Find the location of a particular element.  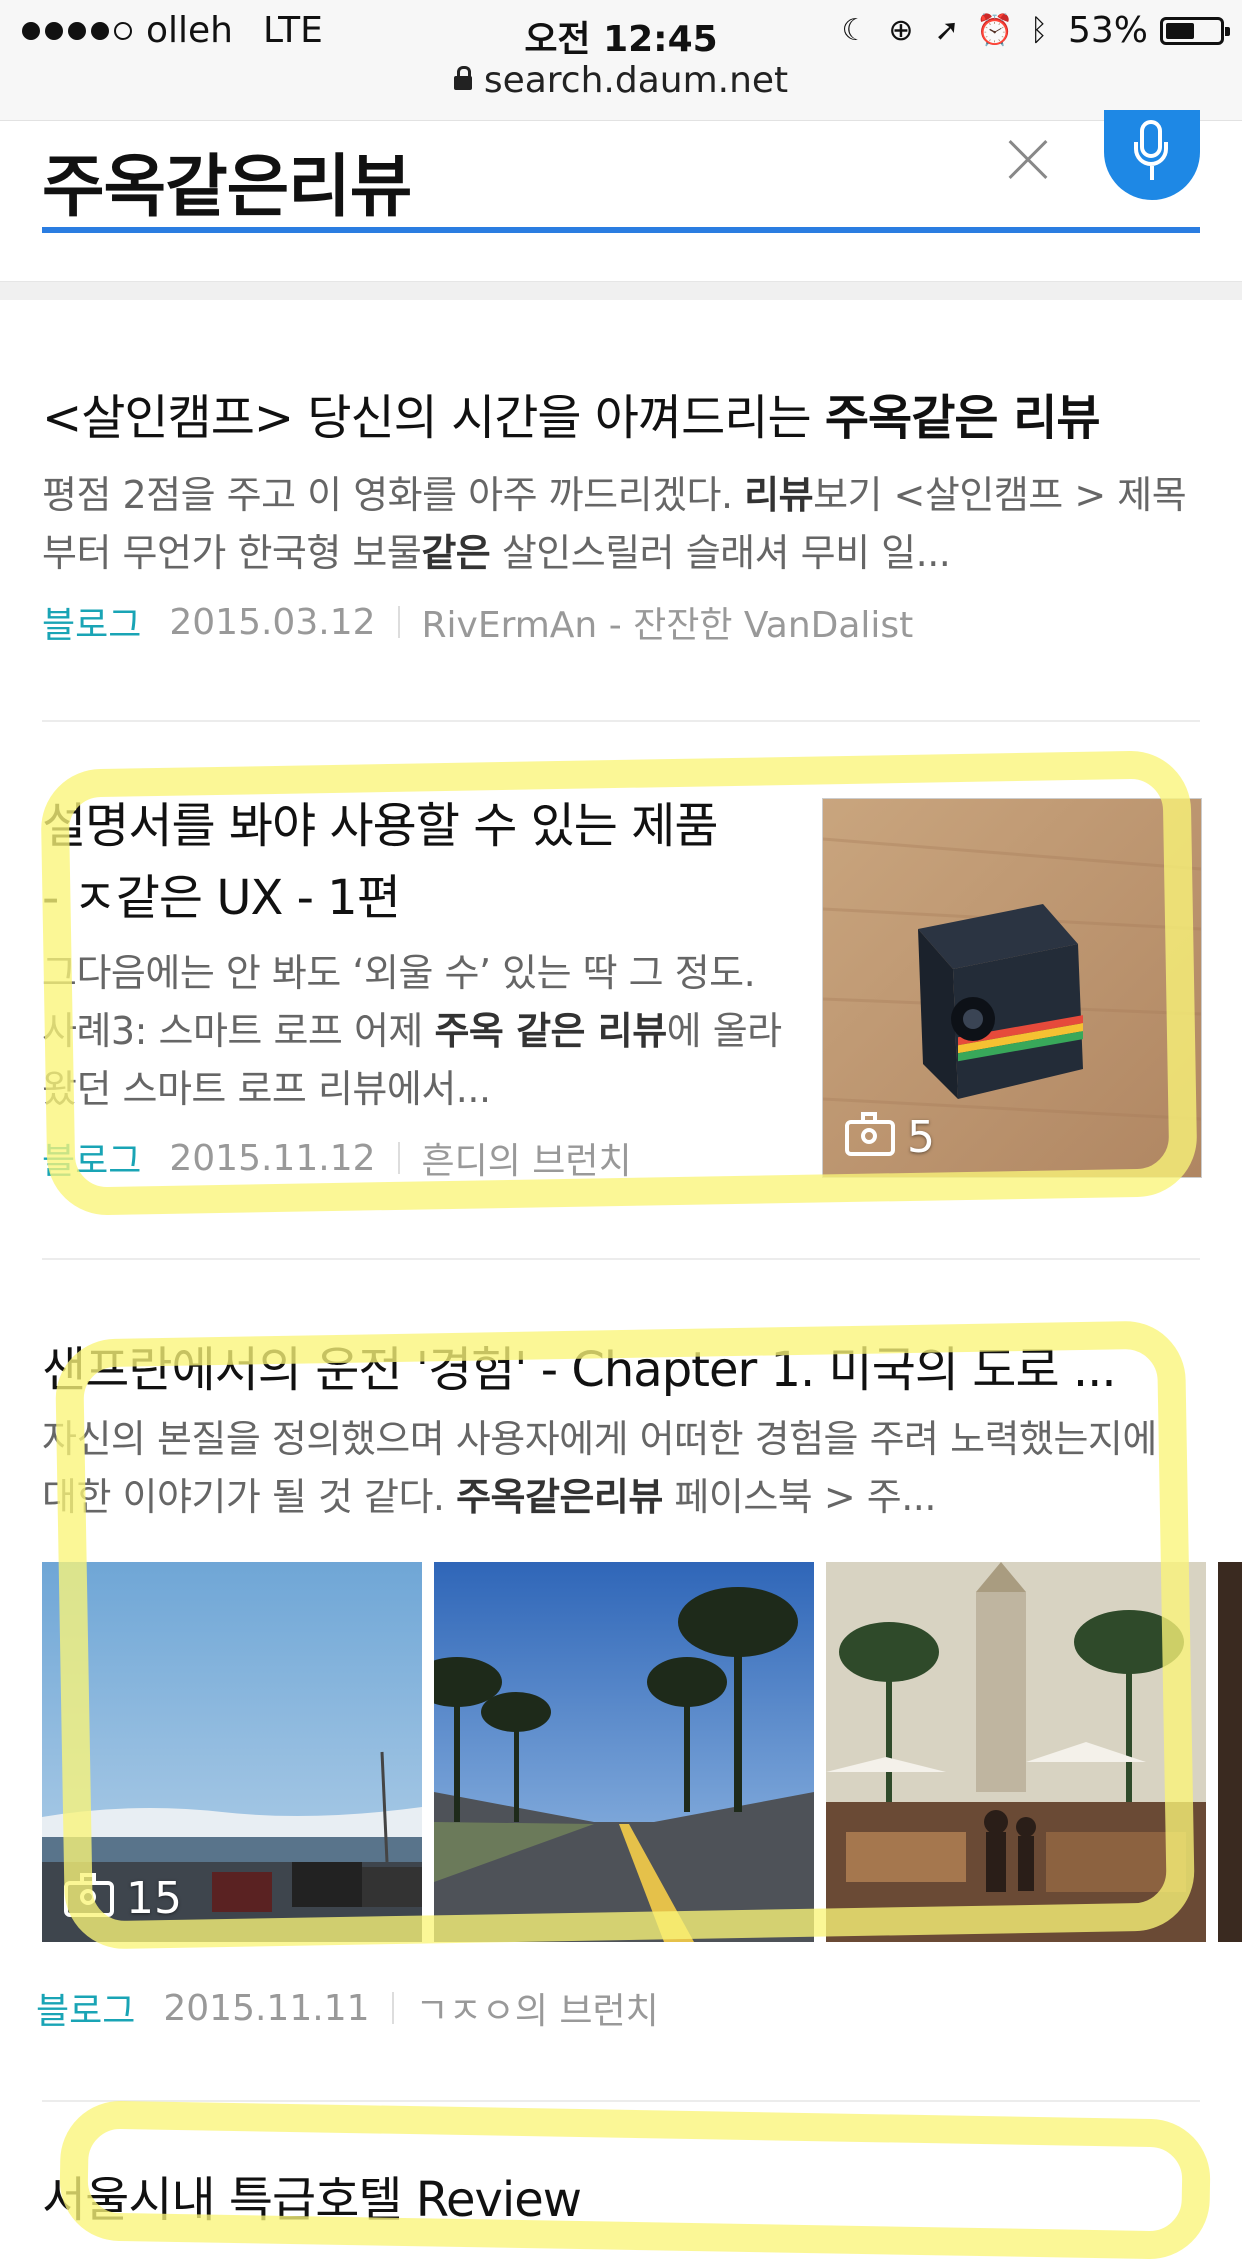

highlight-annotation is located at coordinates (635, 2179).